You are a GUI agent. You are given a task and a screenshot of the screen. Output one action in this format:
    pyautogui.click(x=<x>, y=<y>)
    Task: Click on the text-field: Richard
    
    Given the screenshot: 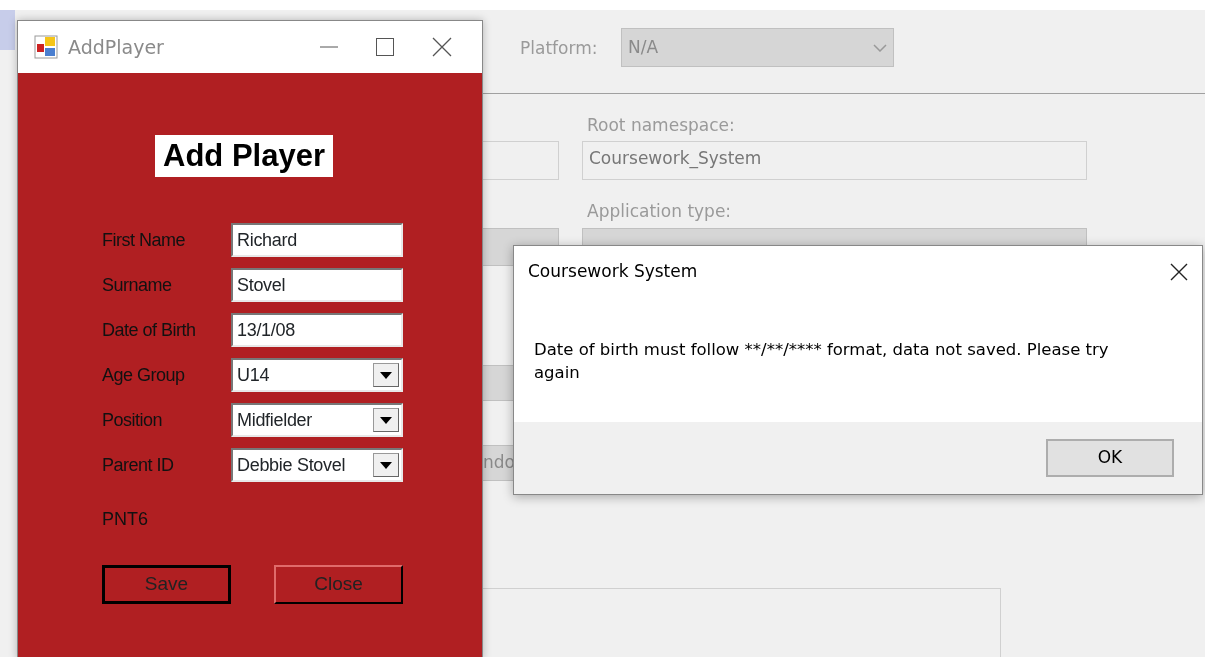 What is the action you would take?
    pyautogui.click(x=317, y=240)
    